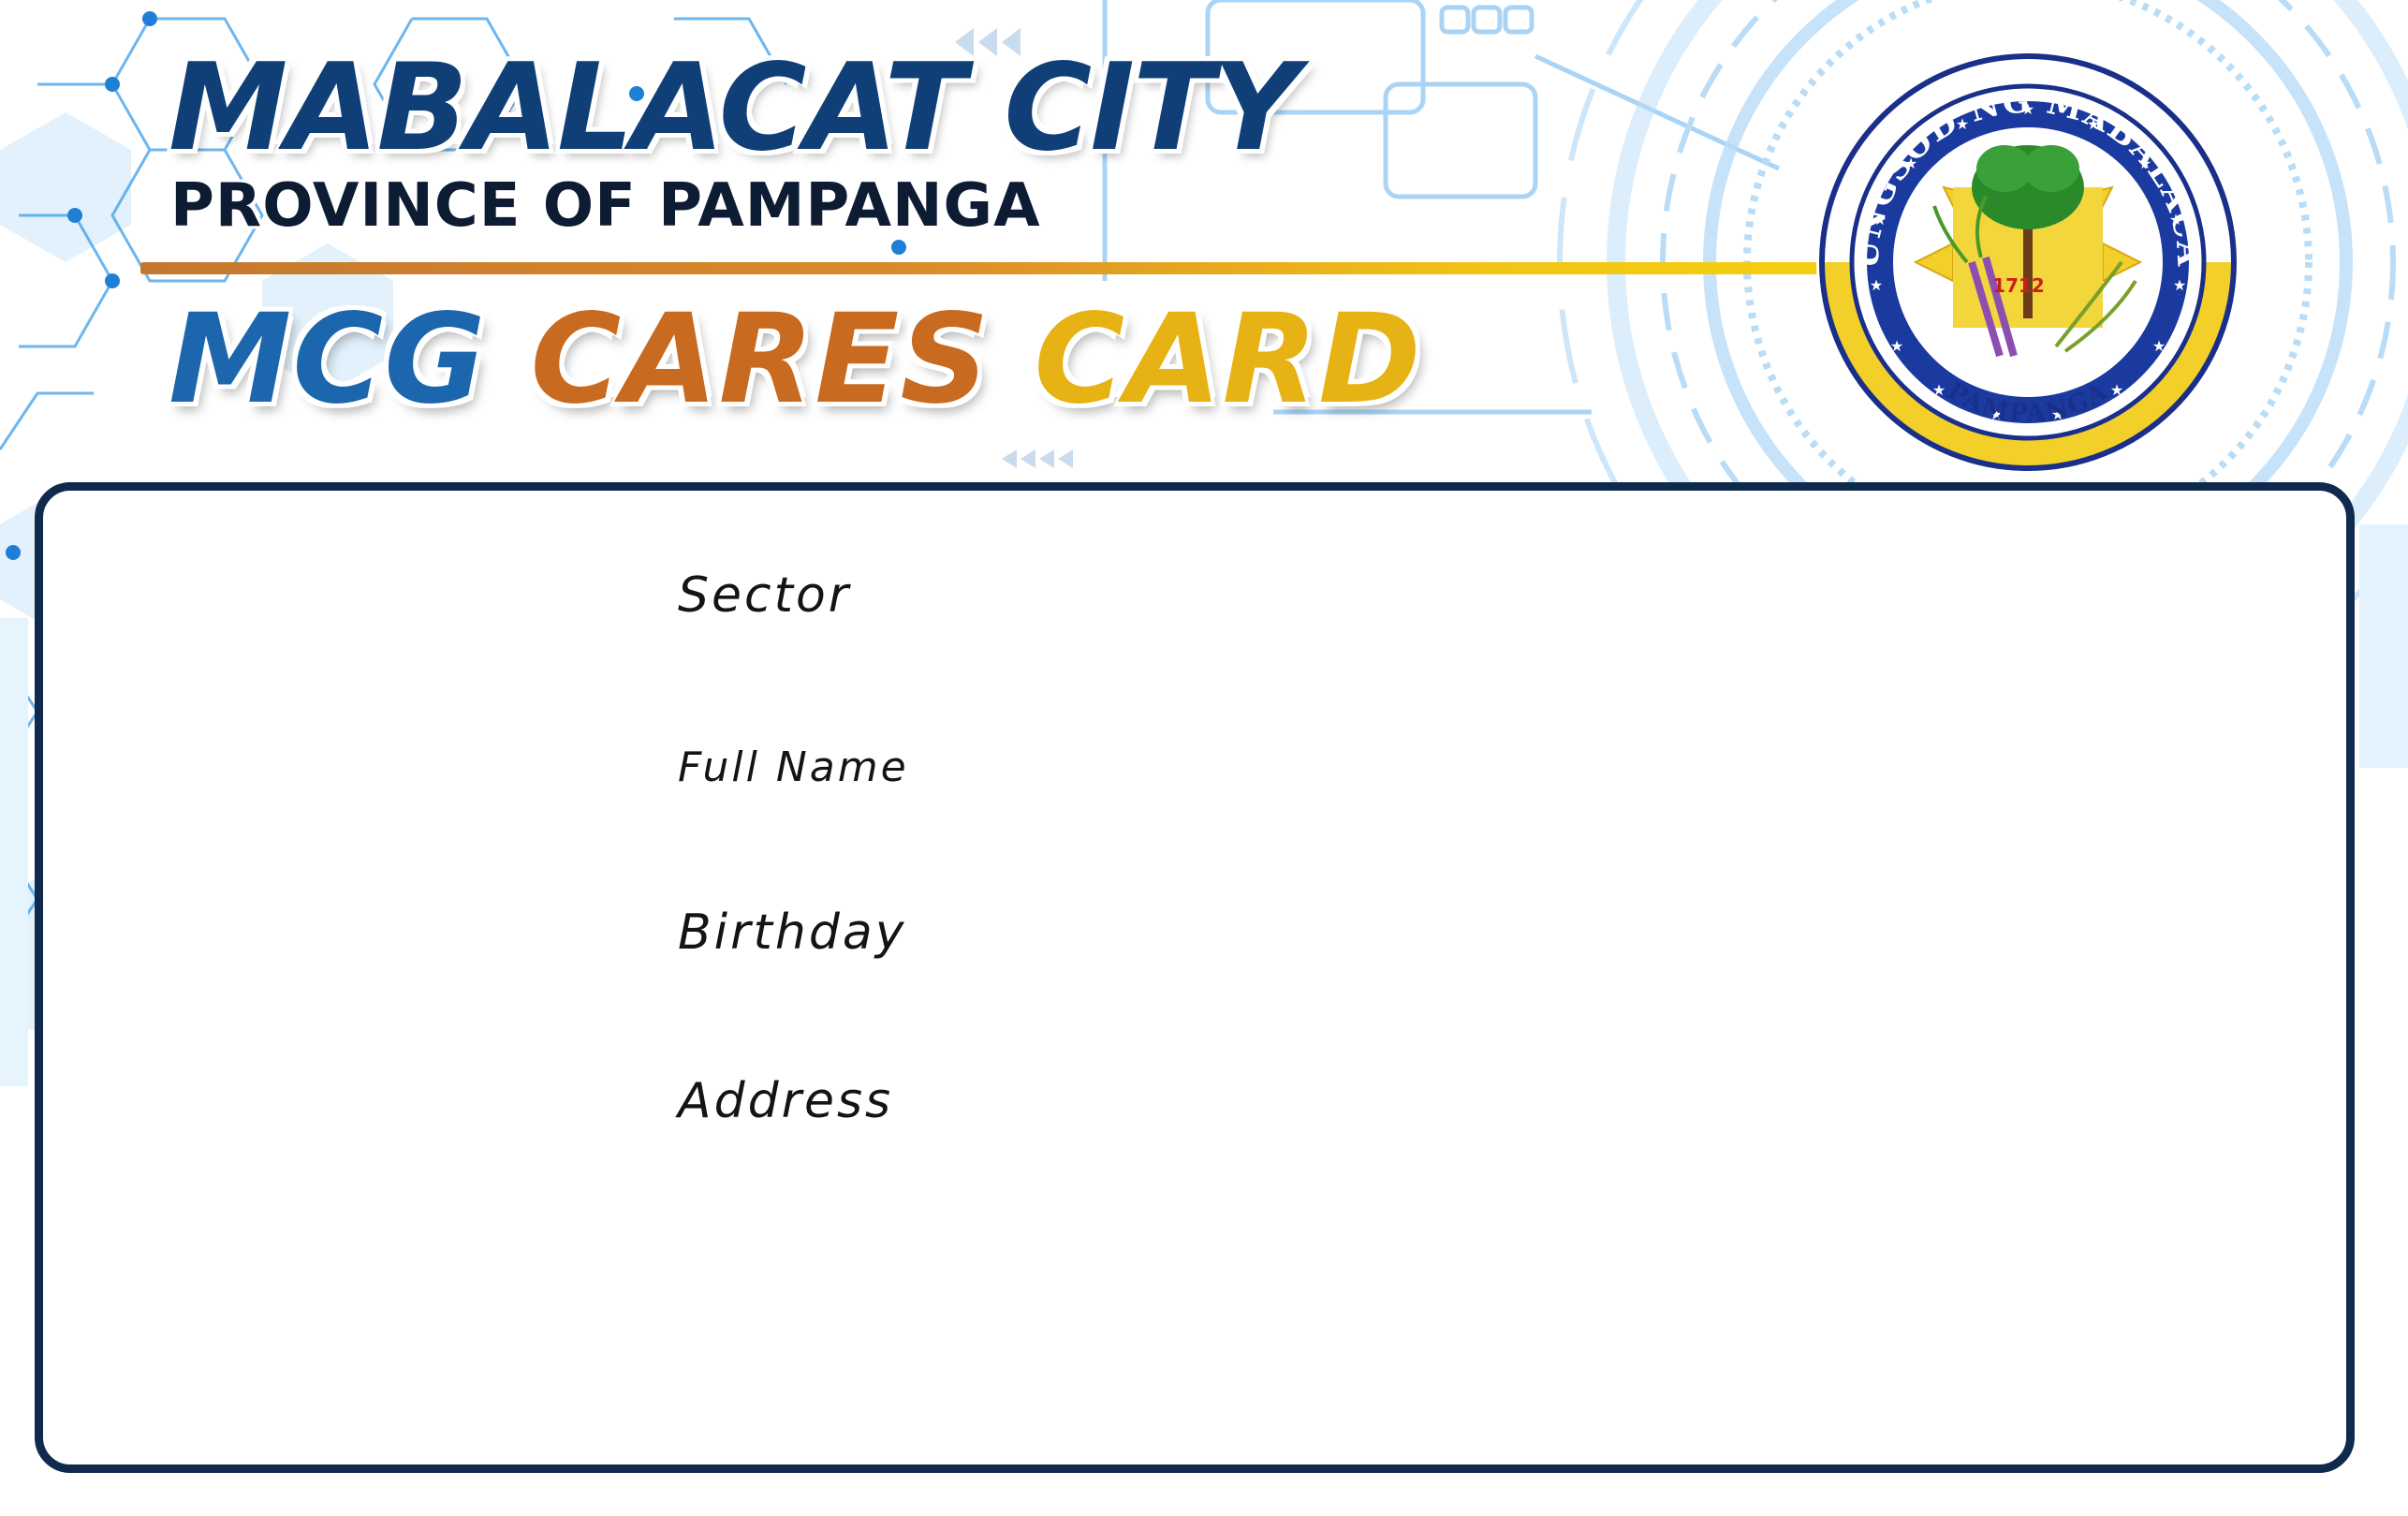 The height and width of the screenshot is (1516, 2408). I want to click on svg-text: 1712, so click(2018, 285).